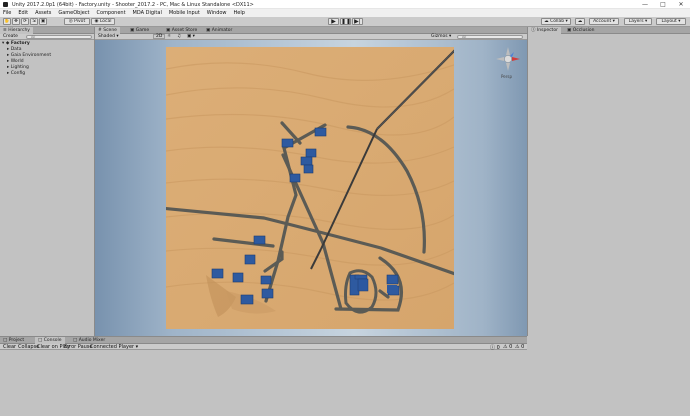  I want to click on warning-count-toggle: ⚠ 0, so click(507, 347).